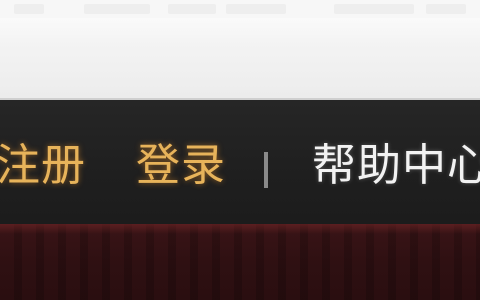  Describe the element at coordinates (240, 229) in the screenshot. I see `banner-edge-highlight` at that location.